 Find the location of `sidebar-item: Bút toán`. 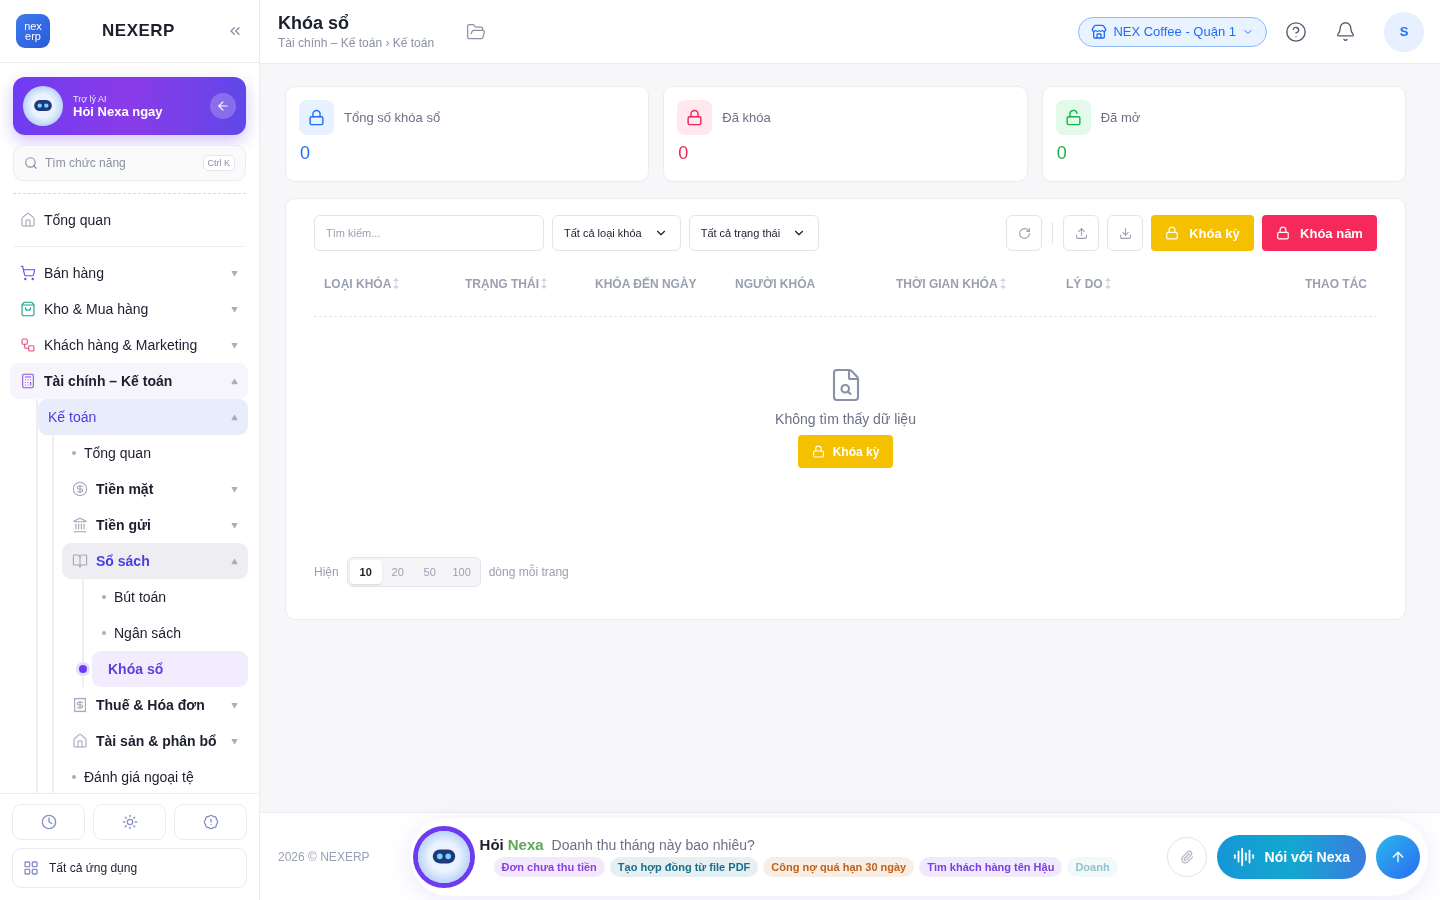

sidebar-item: Bút toán is located at coordinates (170, 597).